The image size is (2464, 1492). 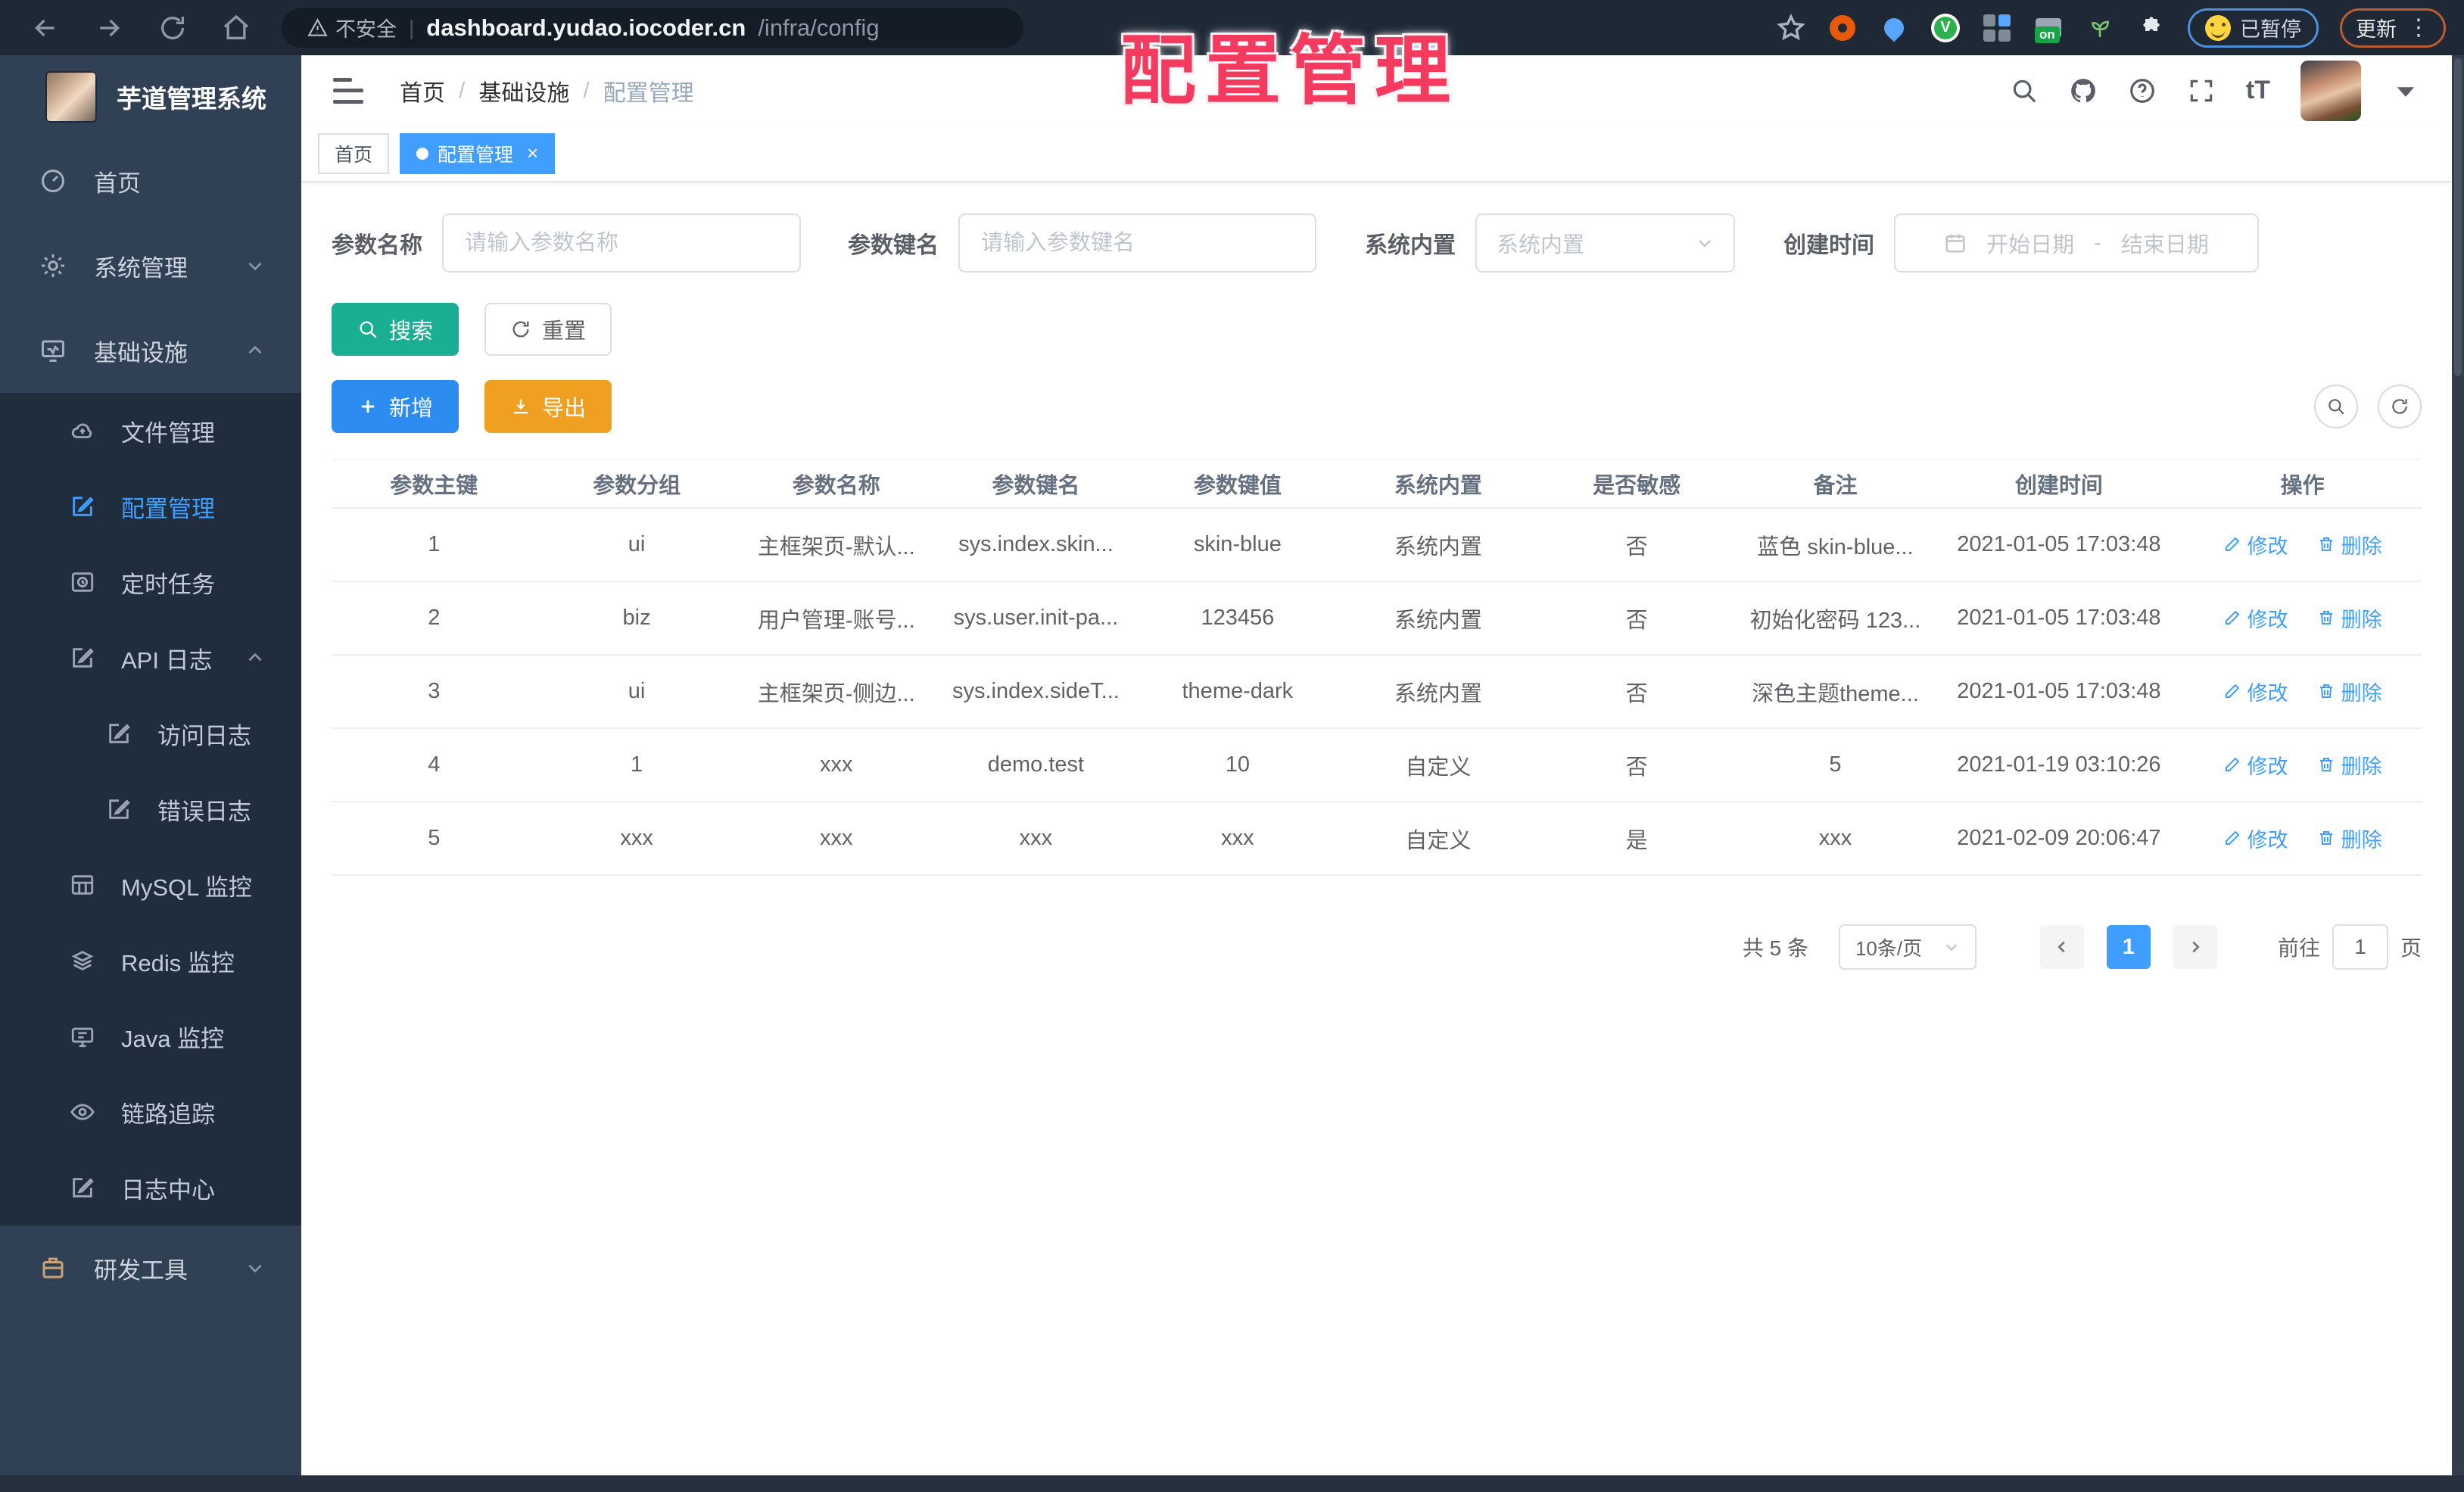 I want to click on sidebar-item-home: 首页, so click(x=150, y=181).